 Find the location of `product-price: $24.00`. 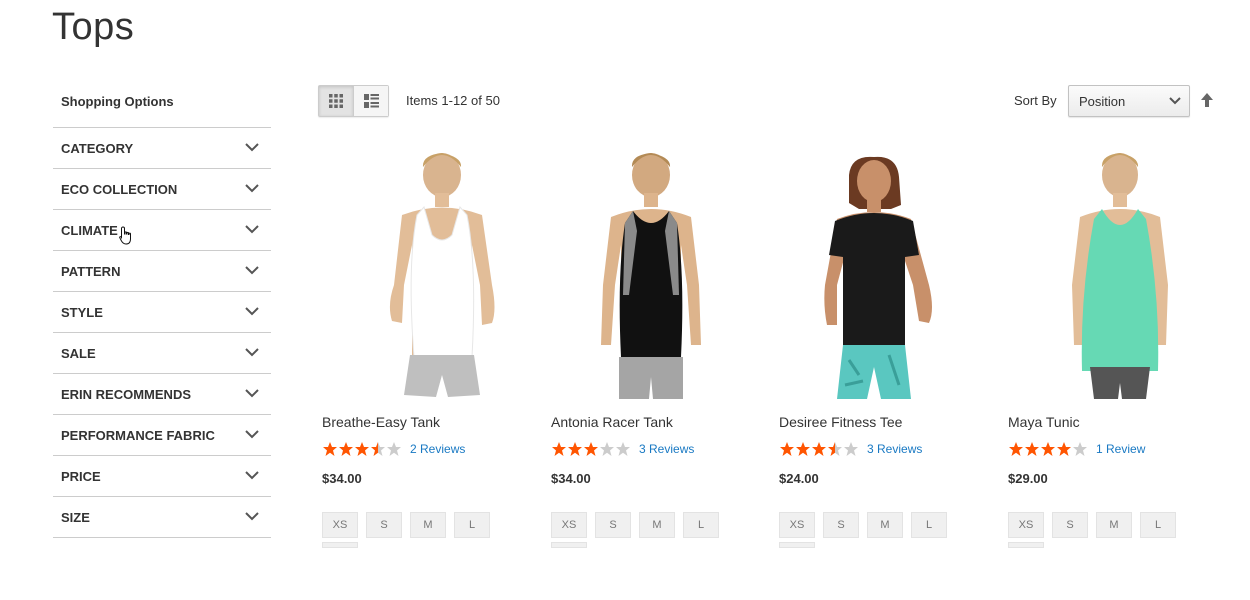

product-price: $24.00 is located at coordinates (799, 478).